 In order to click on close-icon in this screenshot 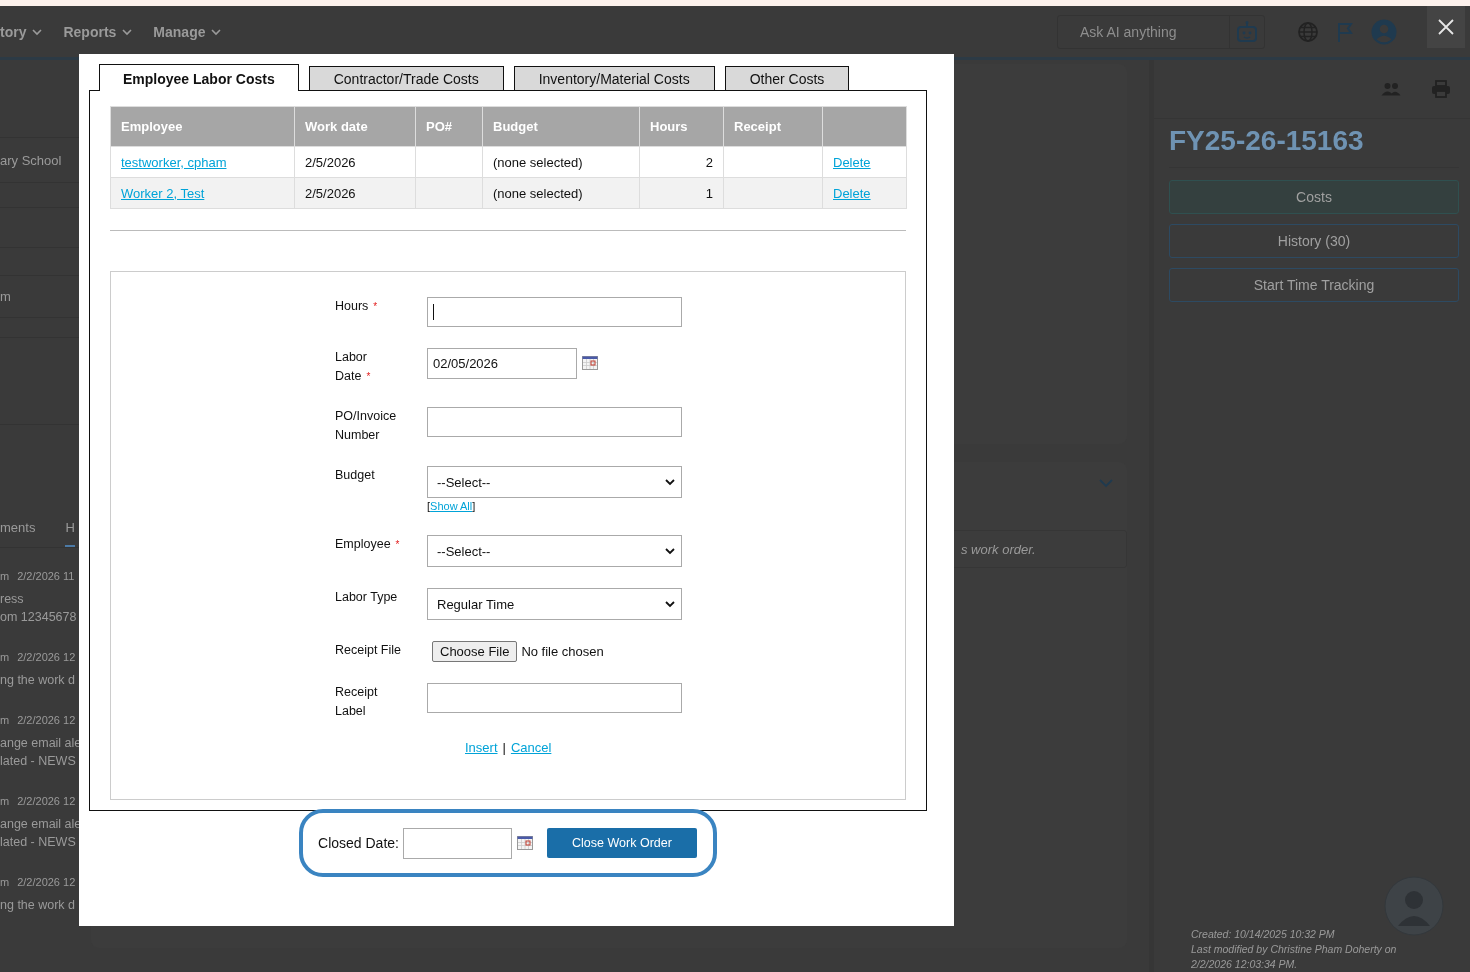, I will do `click(1446, 27)`.